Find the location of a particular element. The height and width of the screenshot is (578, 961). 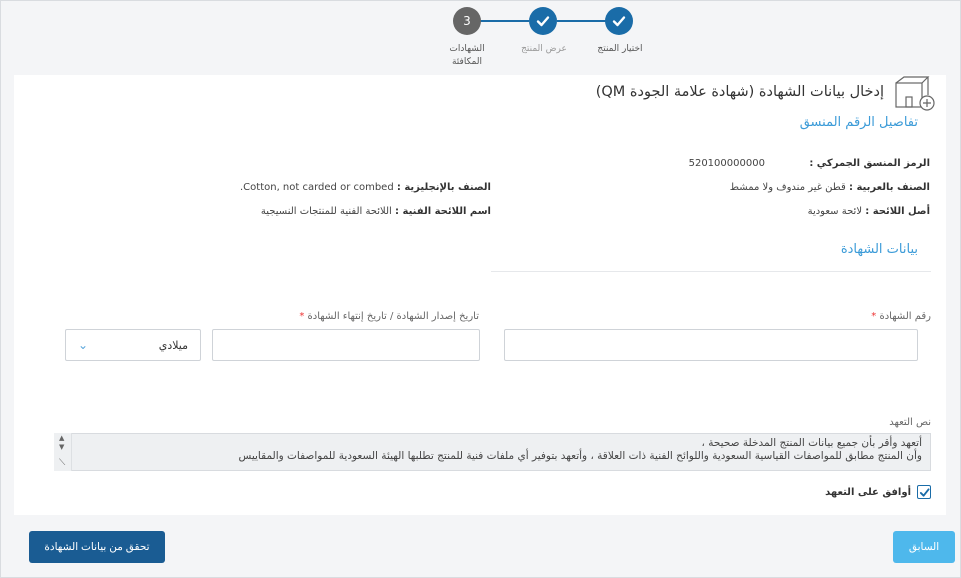

previous-button: السابق is located at coordinates (924, 547).